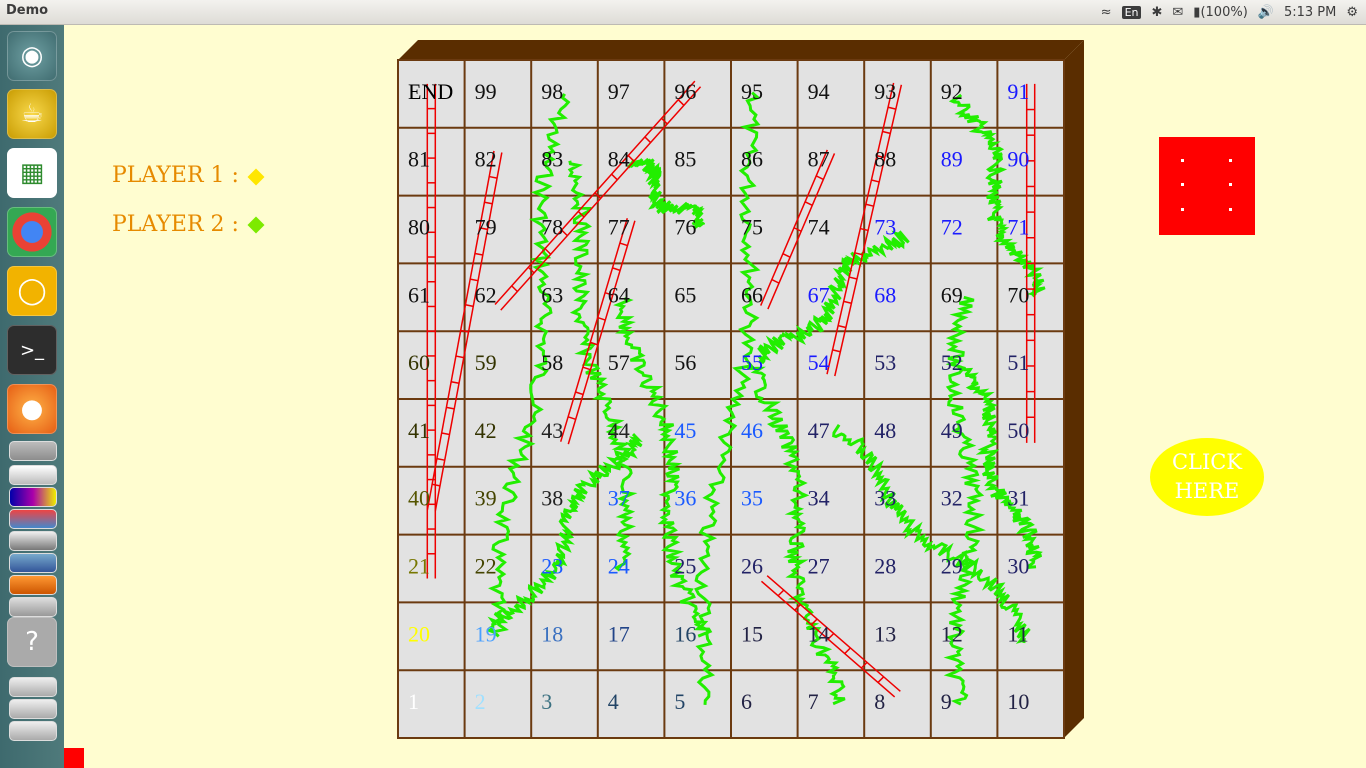 This screenshot has width=1366, height=768. I want to click on cell-number-21: 21, so click(419, 566).